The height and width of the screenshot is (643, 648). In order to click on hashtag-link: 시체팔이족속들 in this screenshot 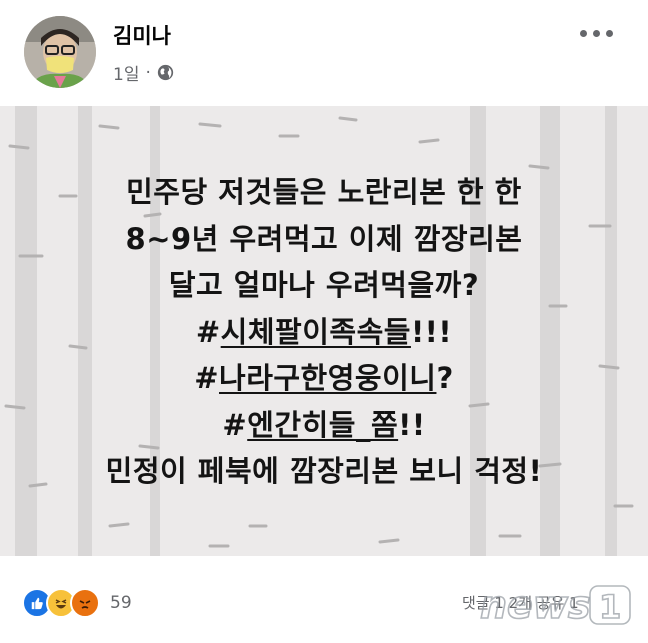, I will do `click(316, 332)`.